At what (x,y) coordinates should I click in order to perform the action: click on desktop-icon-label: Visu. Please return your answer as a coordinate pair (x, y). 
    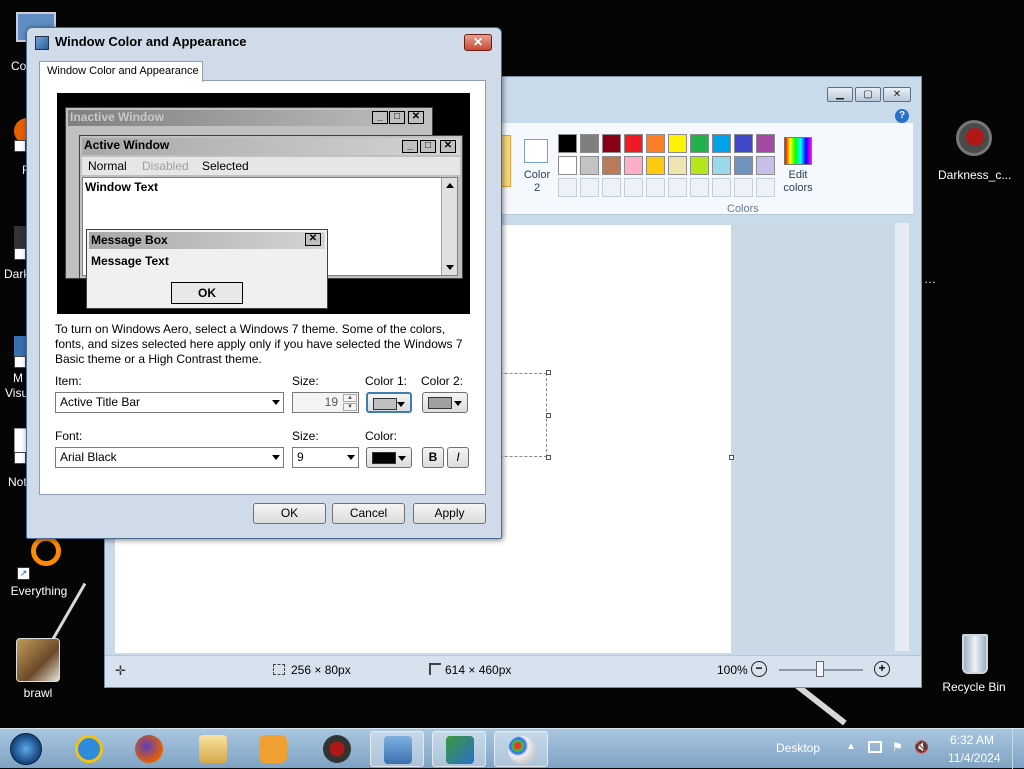
    Looking at the image, I should click on (17, 393).